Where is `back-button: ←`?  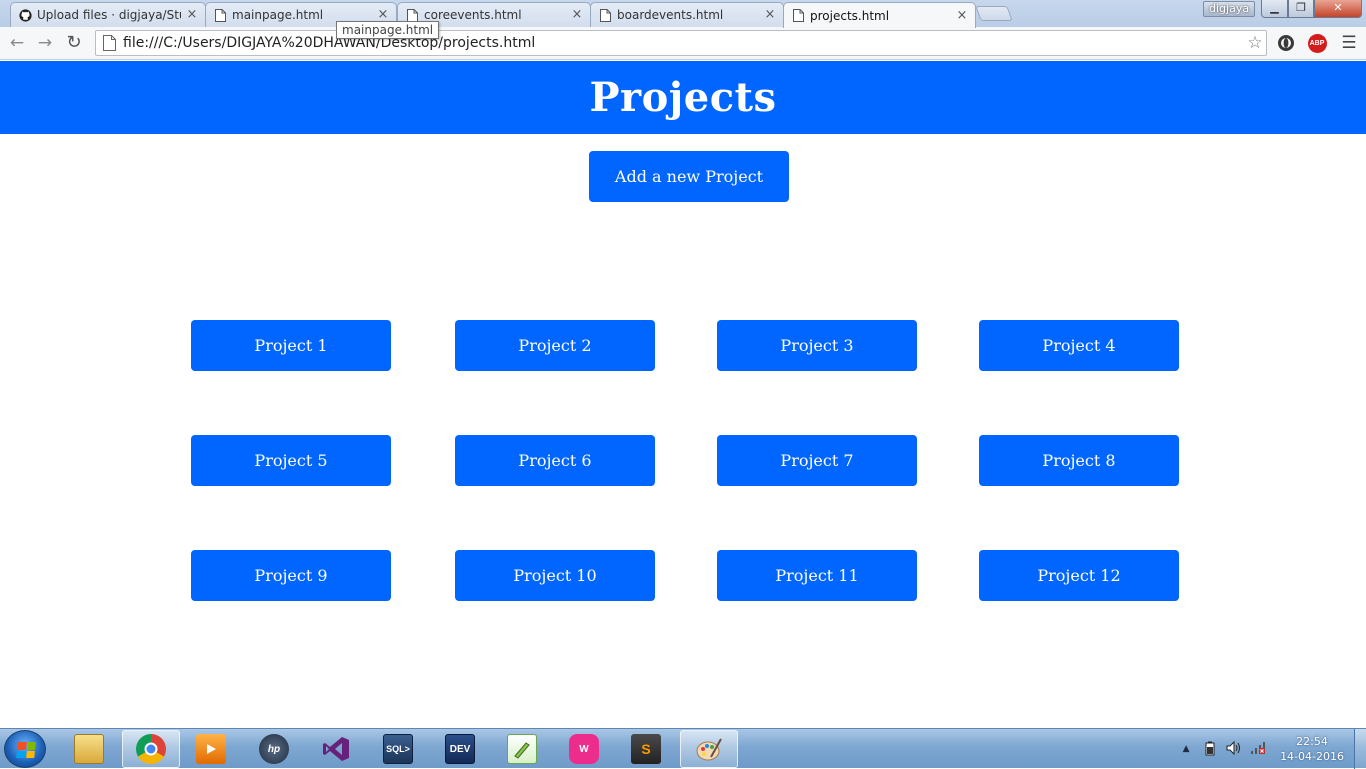 back-button: ← is located at coordinates (17, 43).